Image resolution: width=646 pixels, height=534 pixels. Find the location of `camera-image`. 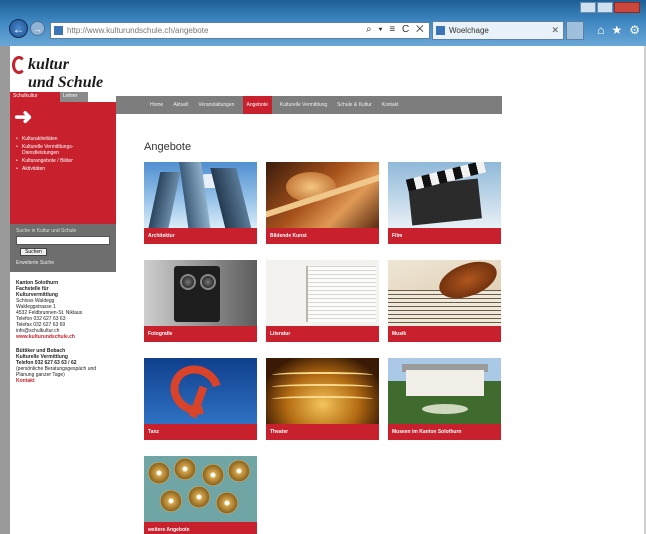

camera-image is located at coordinates (200, 293).